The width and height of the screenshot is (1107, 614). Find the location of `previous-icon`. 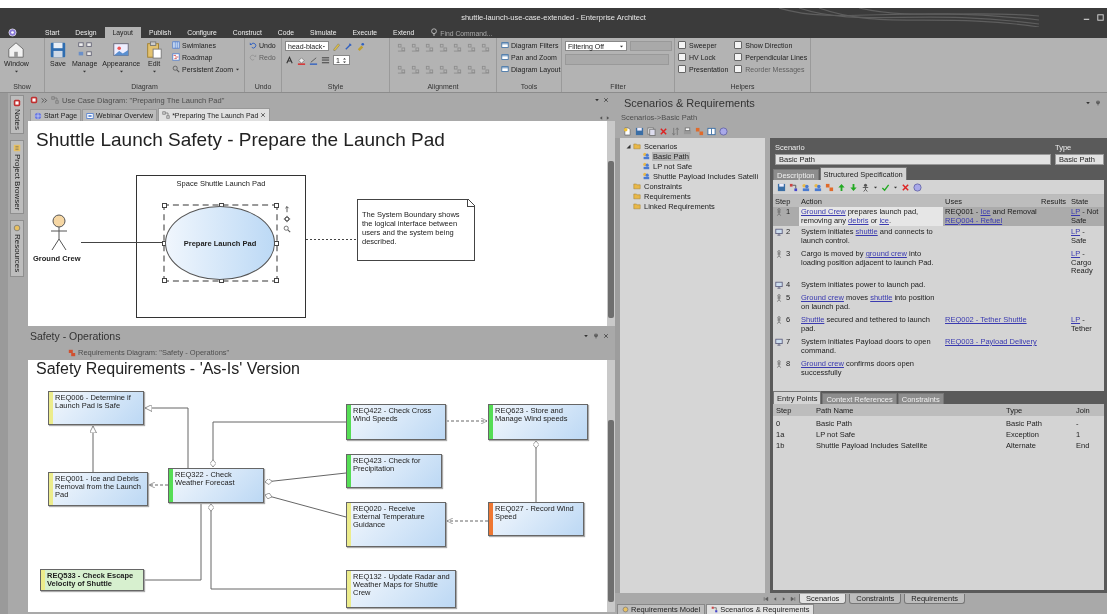

previous-icon is located at coordinates (775, 598).